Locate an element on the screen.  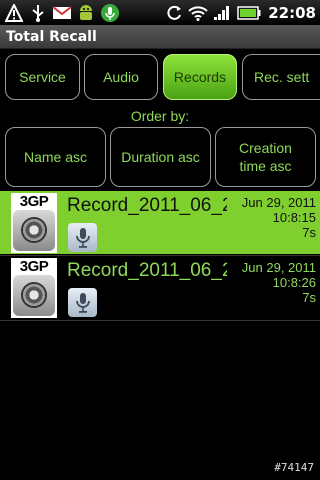
screenshot-id: #74147 is located at coordinates (294, 467).